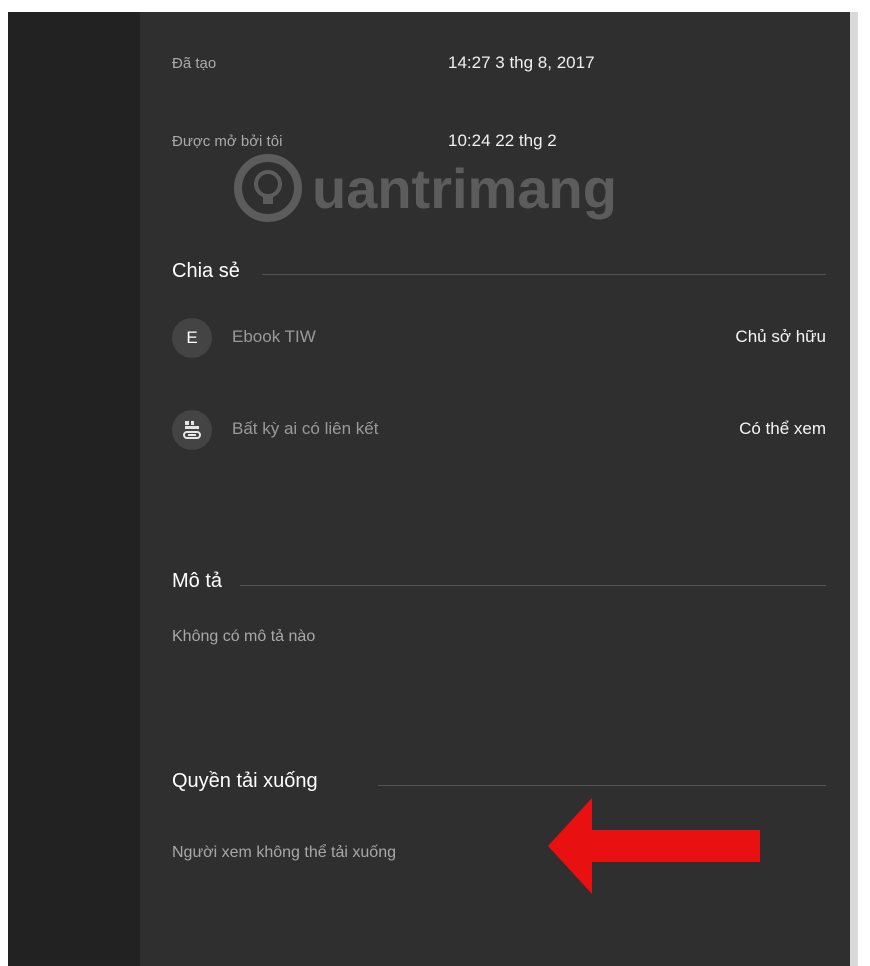  I want to click on created-label: Đã tạo, so click(194, 63).